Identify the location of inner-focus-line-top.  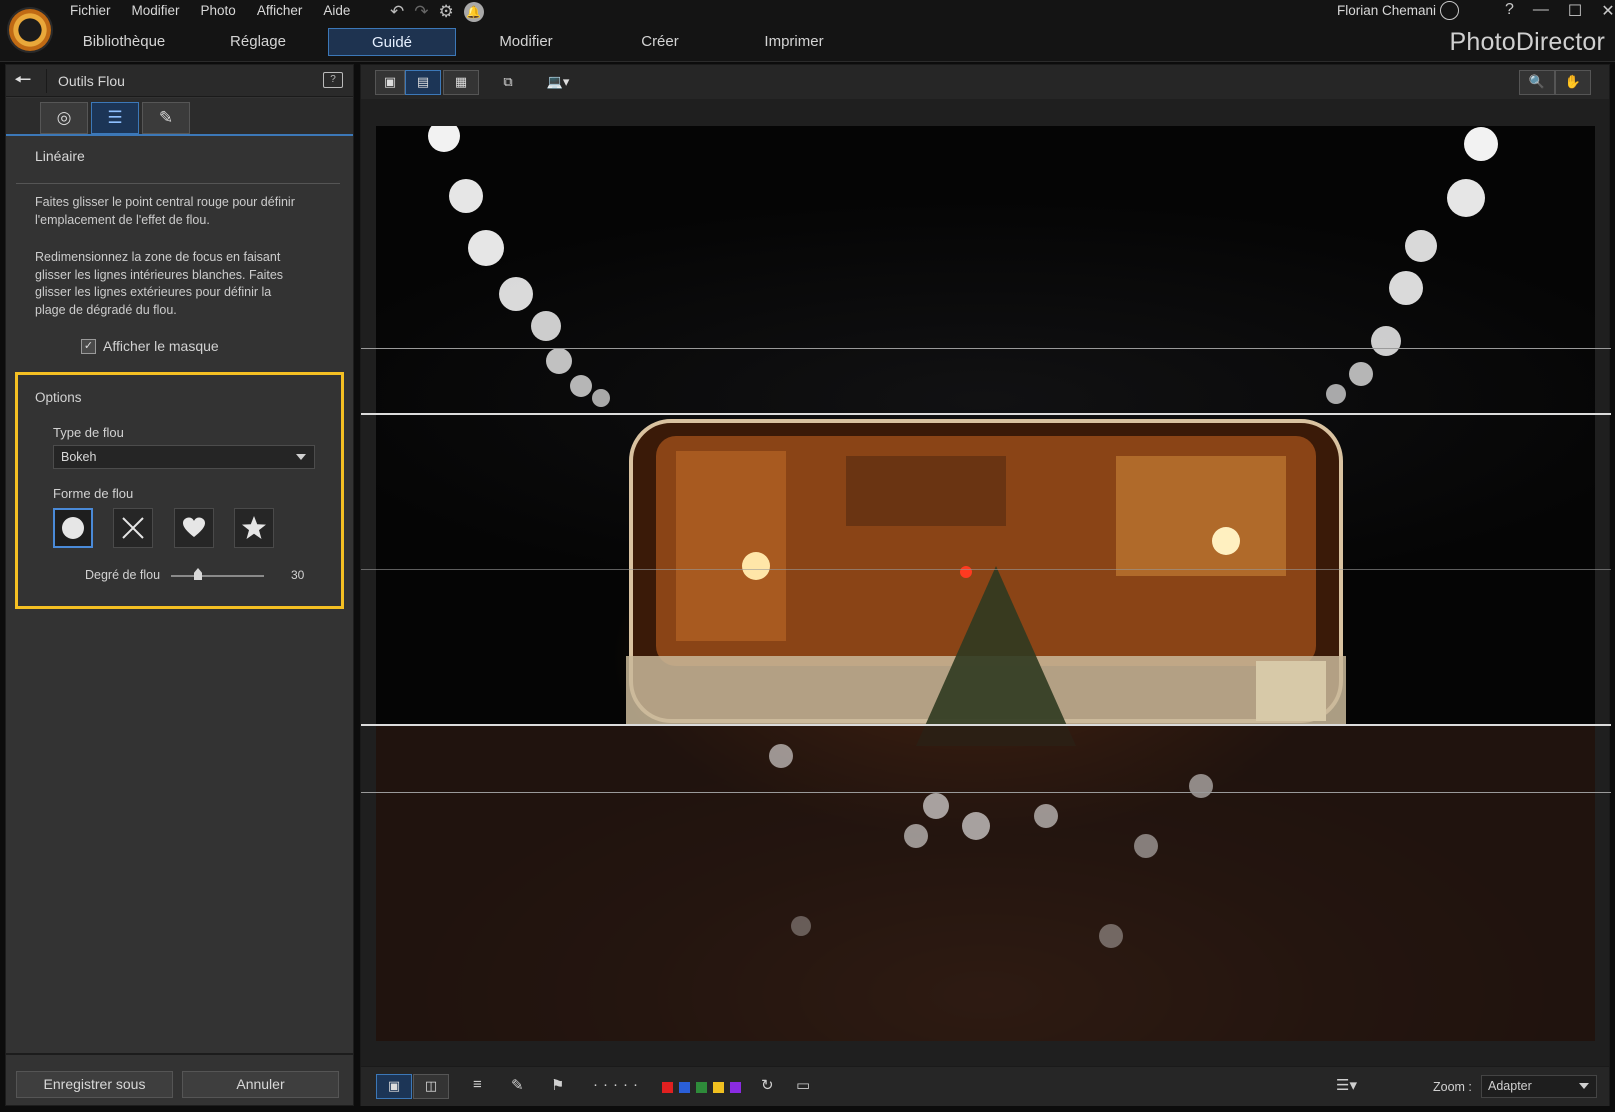
(986, 414).